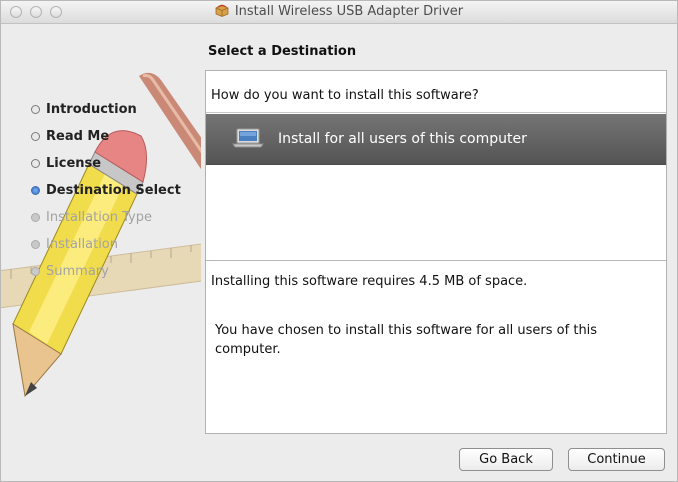 The image size is (678, 482). What do you see at coordinates (282, 51) in the screenshot?
I see `page-heading: Select a Destination` at bounding box center [282, 51].